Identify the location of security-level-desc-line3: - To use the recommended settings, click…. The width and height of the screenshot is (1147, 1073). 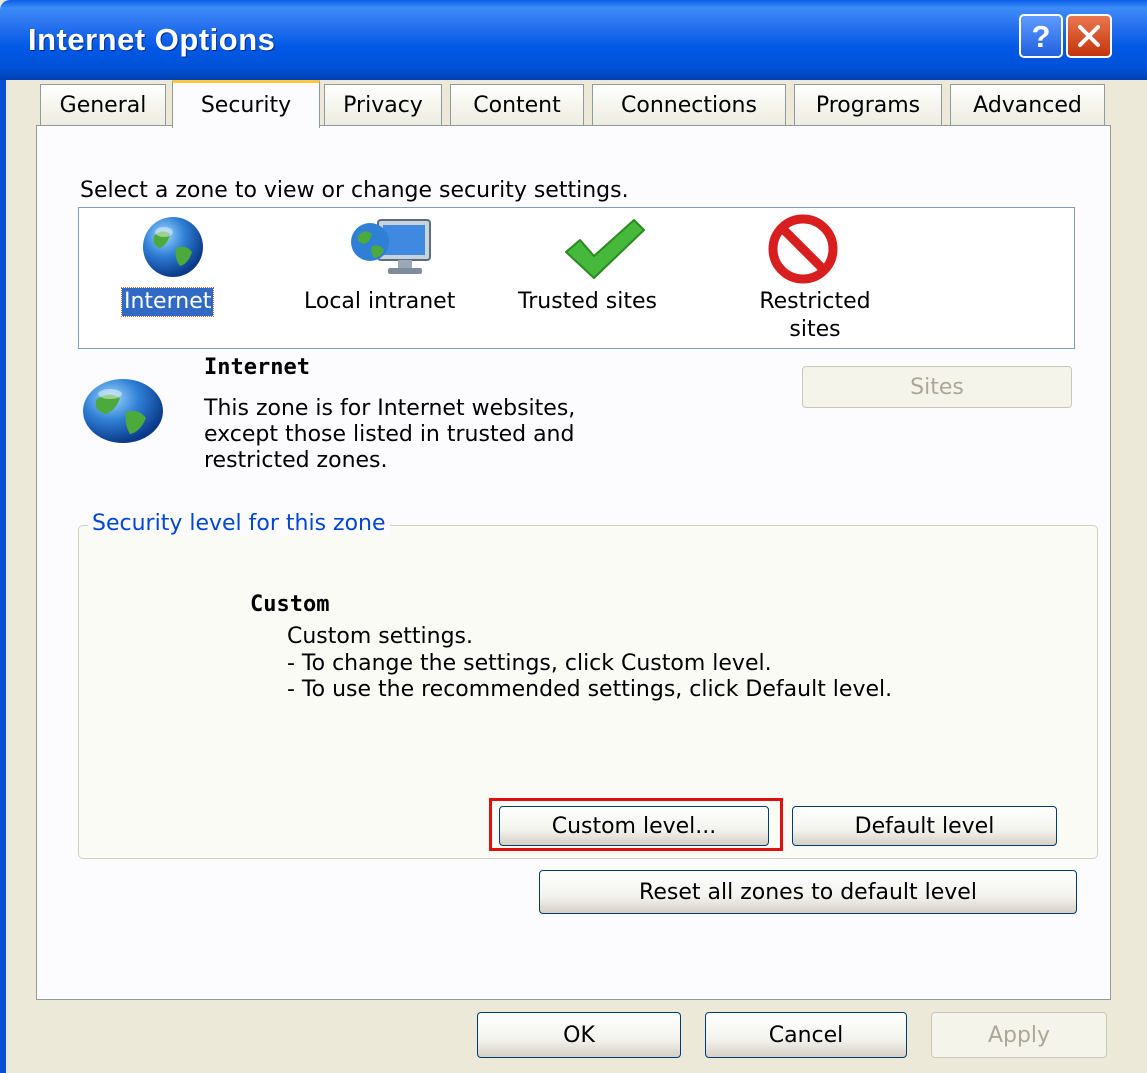
(590, 689).